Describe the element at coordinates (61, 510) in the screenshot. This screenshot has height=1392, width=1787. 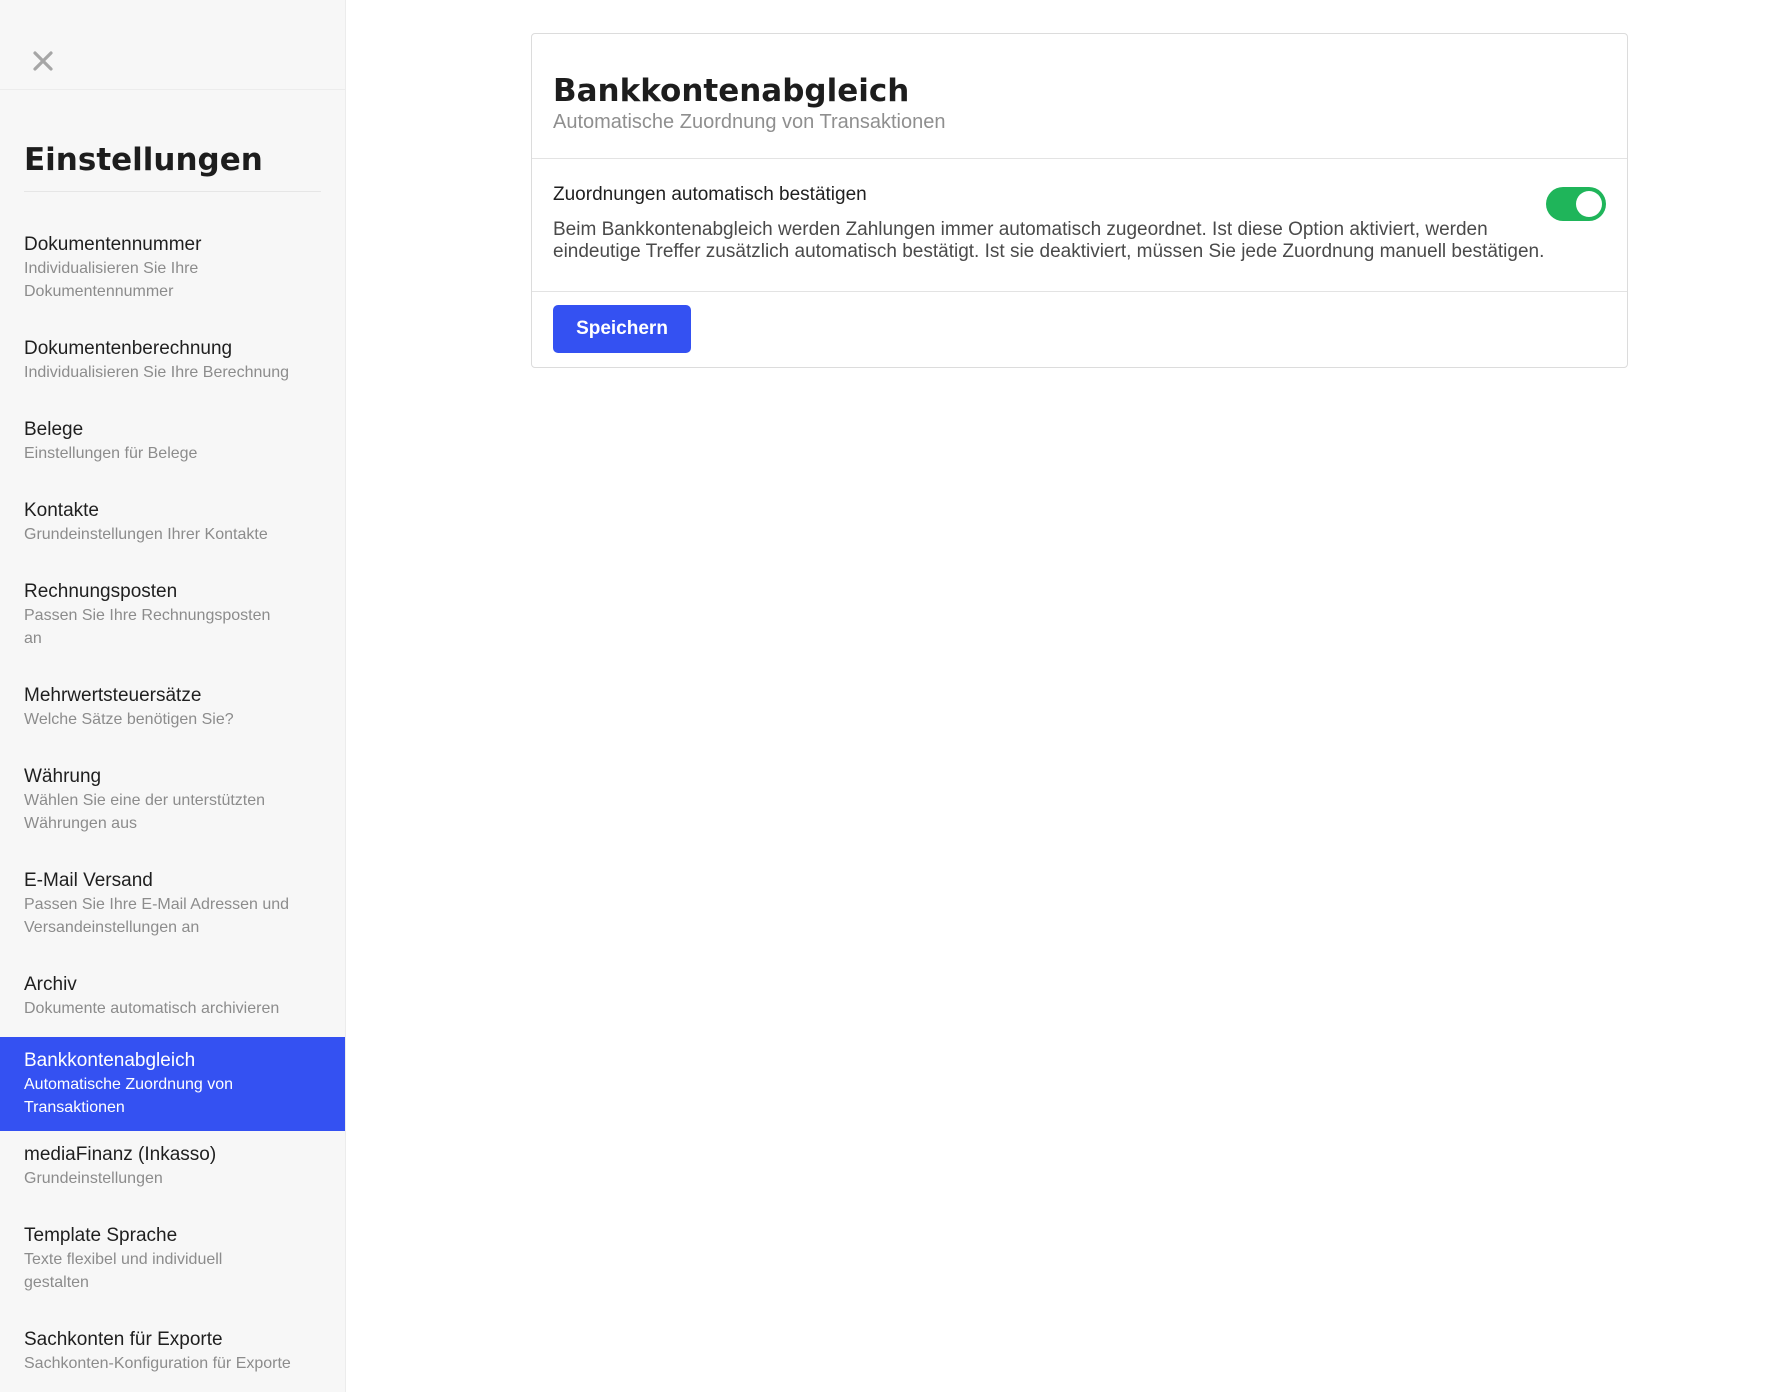
I see `sidebar-item-label: Kontakte` at that location.